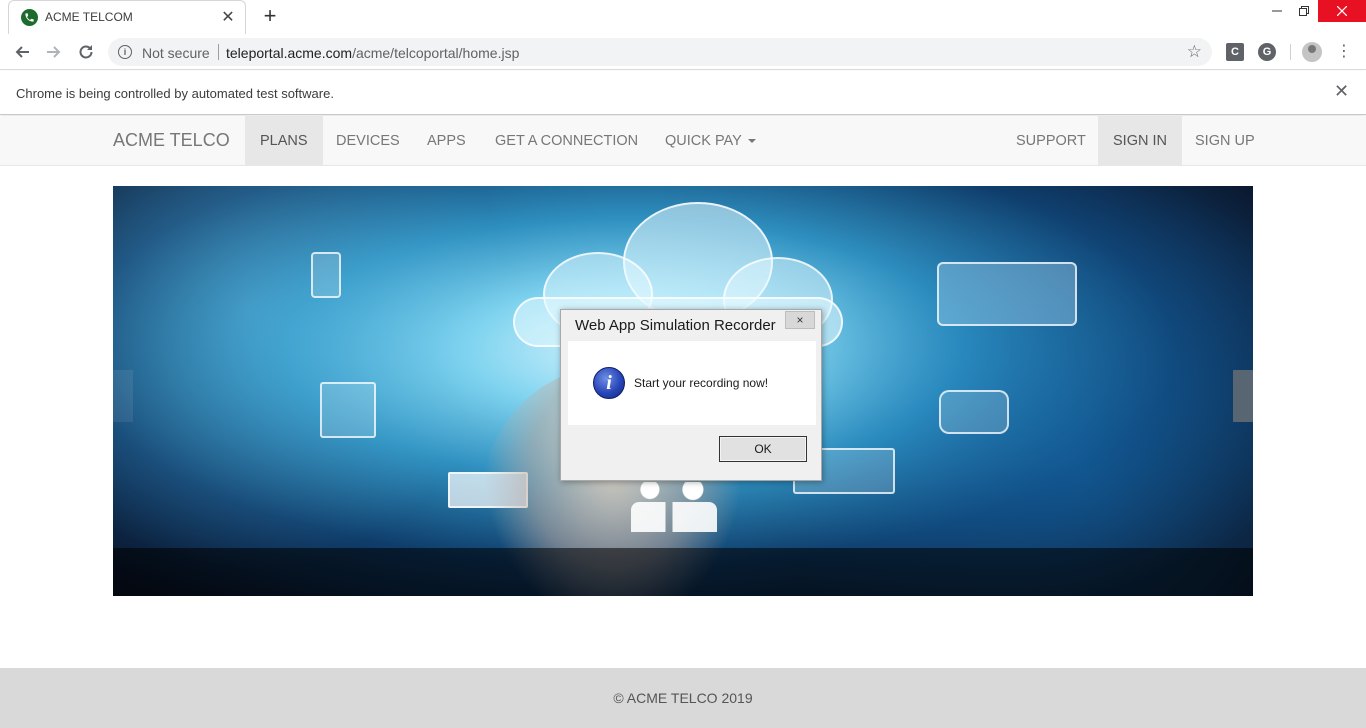 This screenshot has width=1366, height=728. I want to click on caret-down-icon, so click(751, 141).